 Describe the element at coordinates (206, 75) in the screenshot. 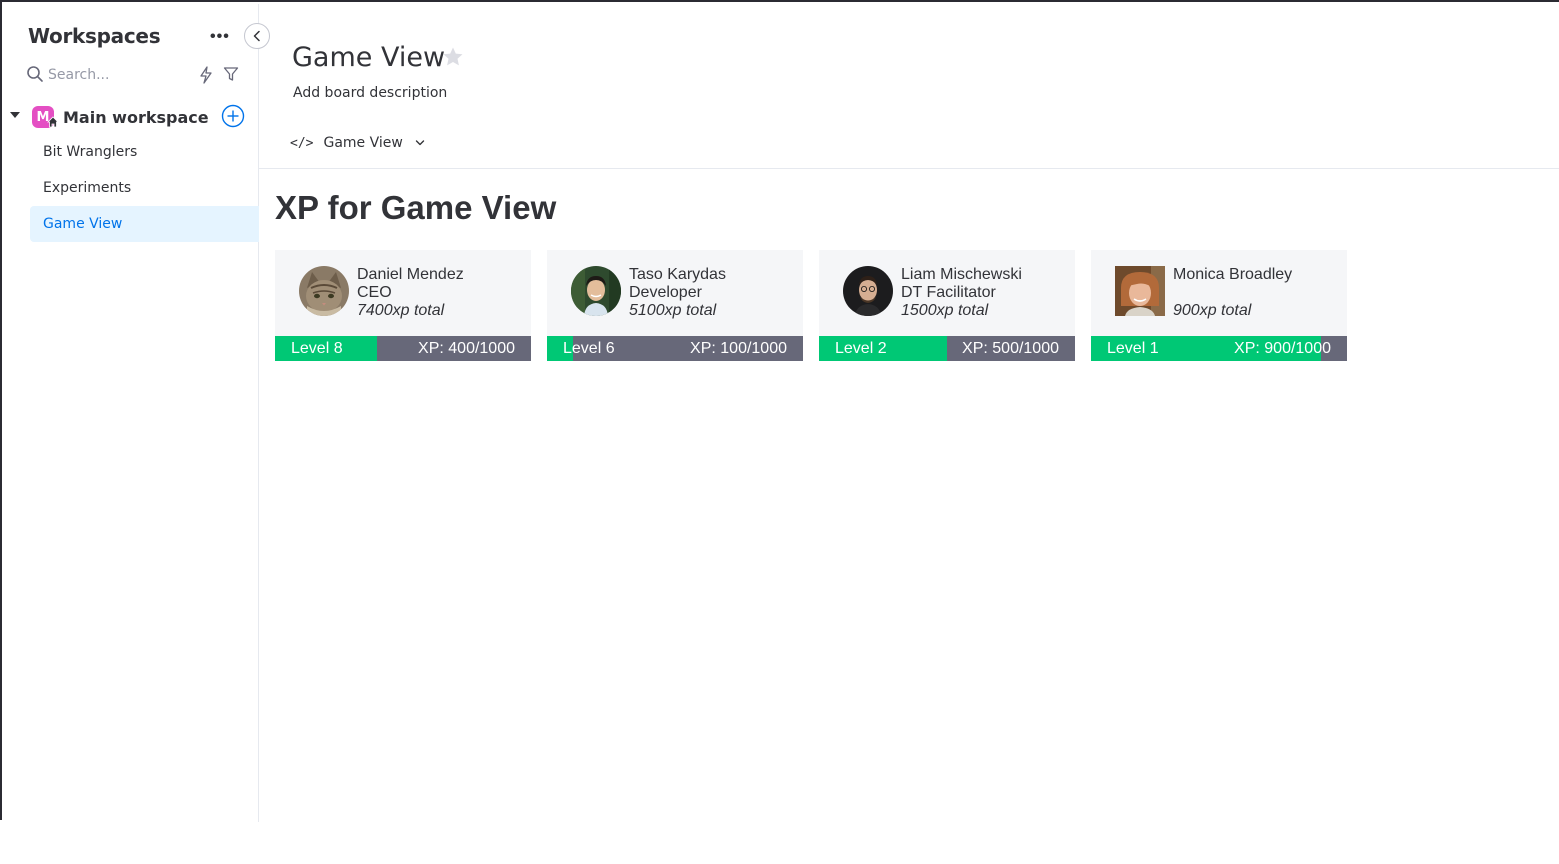

I see `bolt-icon` at that location.